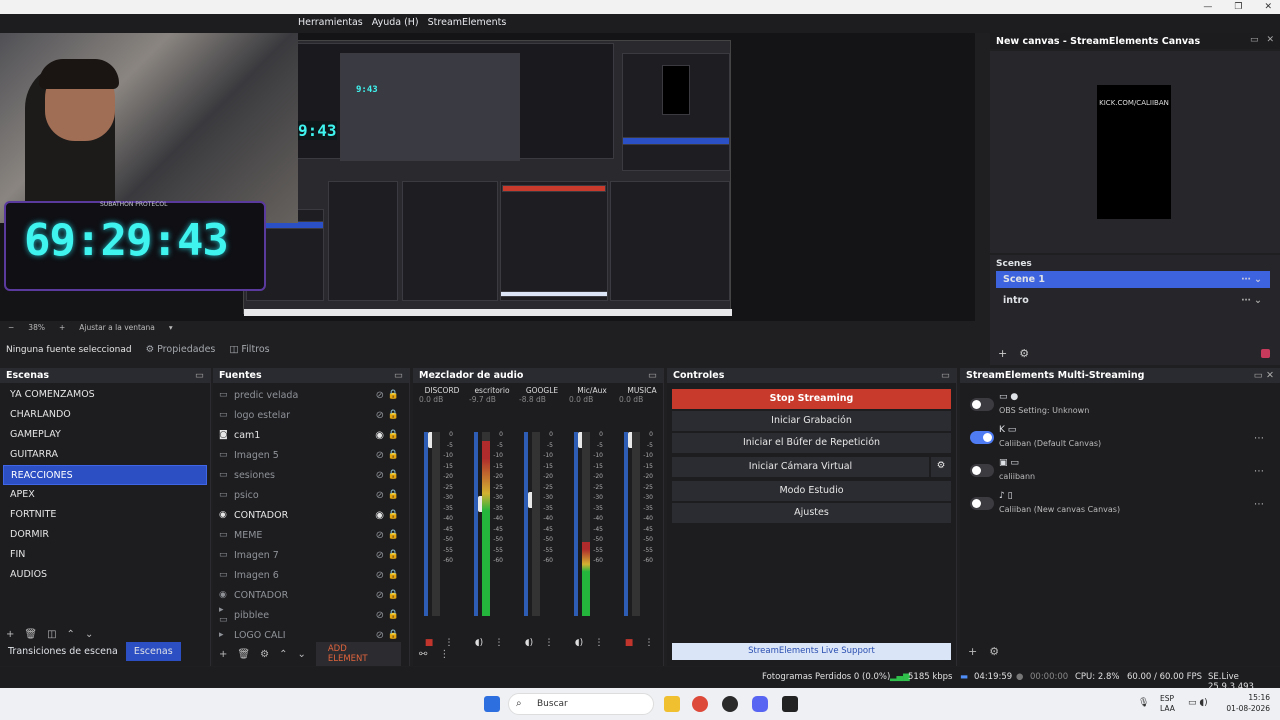 This screenshot has width=1280, height=720. I want to click on replay-buffer-button: Iniciar el Búfer de Repetición, so click(811, 443).